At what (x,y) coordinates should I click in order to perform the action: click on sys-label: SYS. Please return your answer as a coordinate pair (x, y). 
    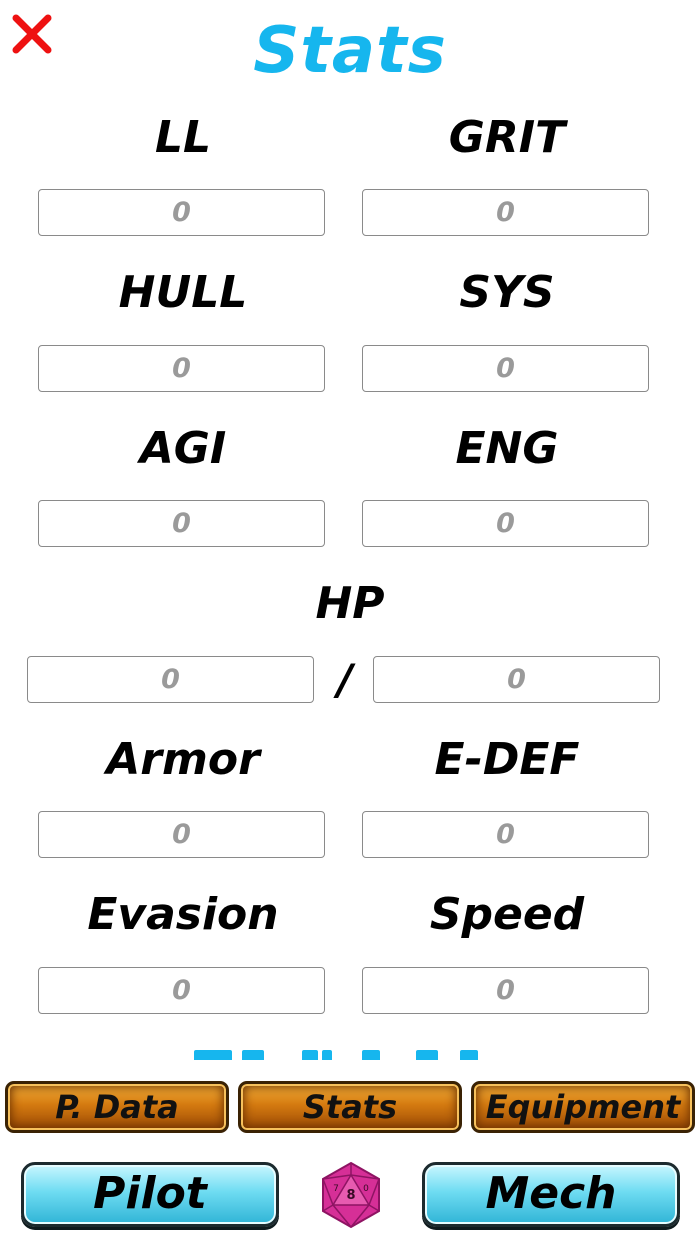
    Looking at the image, I should click on (507, 292).